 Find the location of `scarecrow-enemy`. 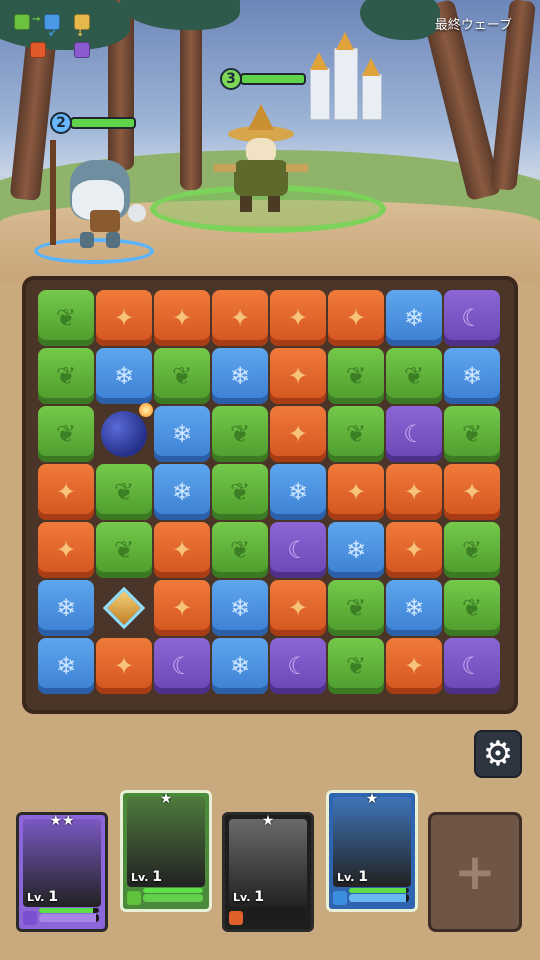

scarecrow-enemy is located at coordinates (260, 157).